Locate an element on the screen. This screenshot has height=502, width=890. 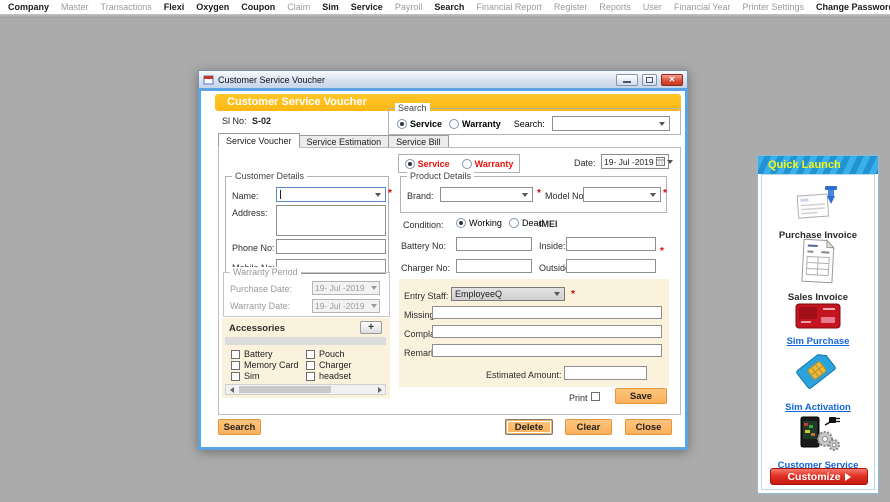
serial-number-value: S-02 is located at coordinates (262, 121).